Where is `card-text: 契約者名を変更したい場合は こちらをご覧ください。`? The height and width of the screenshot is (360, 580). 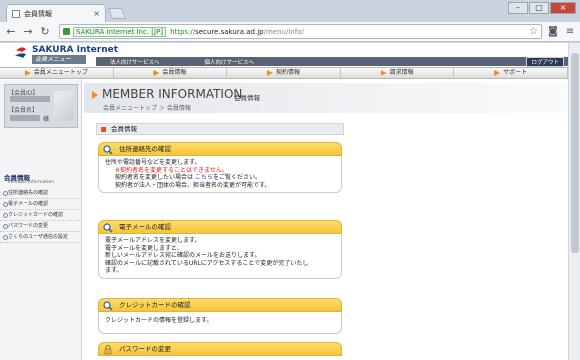
card-text: 契約者名を変更したい場合は こちらをご覧ください。 is located at coordinates (220, 178).